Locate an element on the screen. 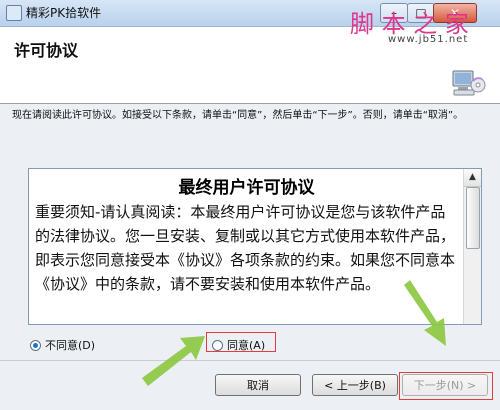 Image resolution: width=500 pixels, height=410 pixels. disagree-label: 不同意(D) is located at coordinates (70, 345).